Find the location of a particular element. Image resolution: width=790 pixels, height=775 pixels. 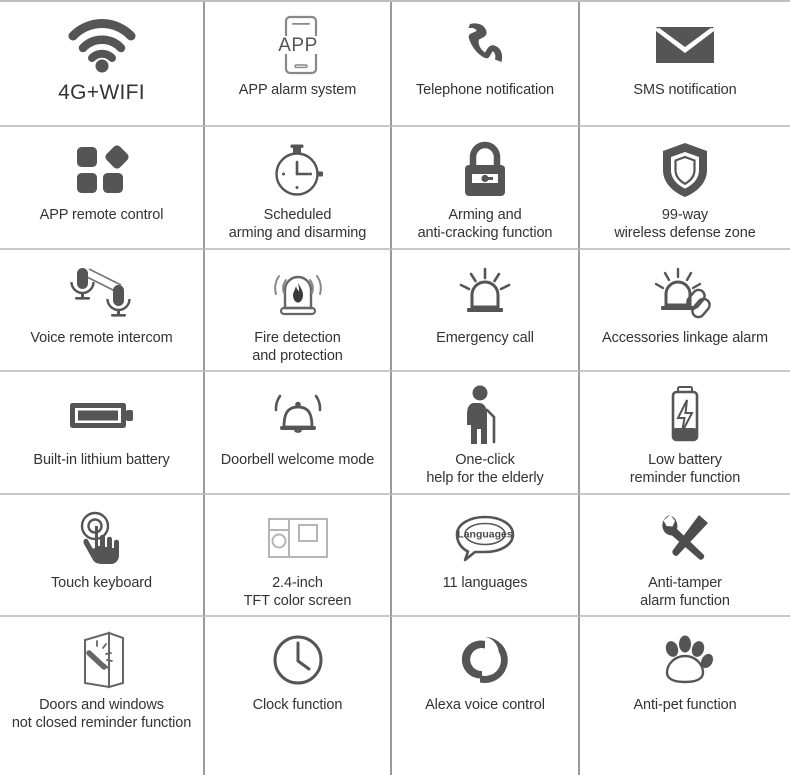

feature-label: Low battery reminder function is located at coordinates (685, 469).